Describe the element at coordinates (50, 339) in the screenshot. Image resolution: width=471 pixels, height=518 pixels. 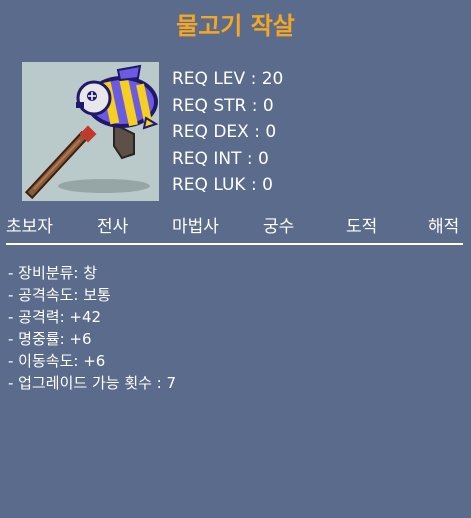
I see `stat-accuracy: - 명중률: +6` at that location.